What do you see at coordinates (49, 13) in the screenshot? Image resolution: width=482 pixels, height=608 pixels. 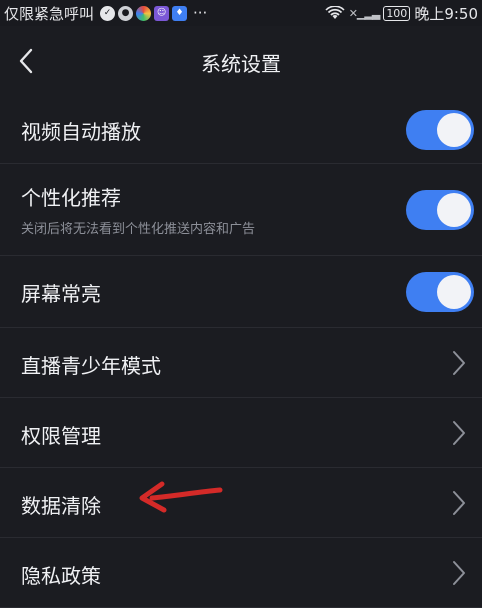 I see `carrier-text: 仅限紧急呼叫` at bounding box center [49, 13].